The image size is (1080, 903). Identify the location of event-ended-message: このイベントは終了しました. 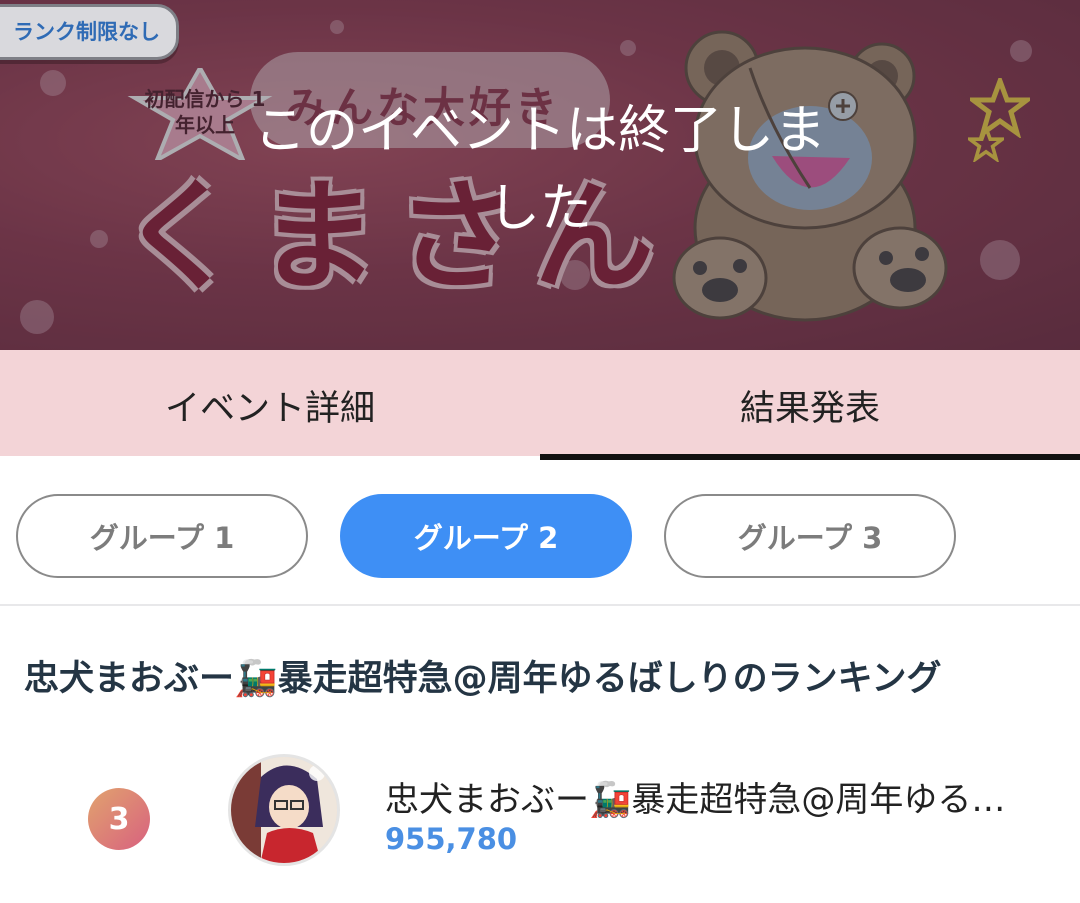
(539, 170).